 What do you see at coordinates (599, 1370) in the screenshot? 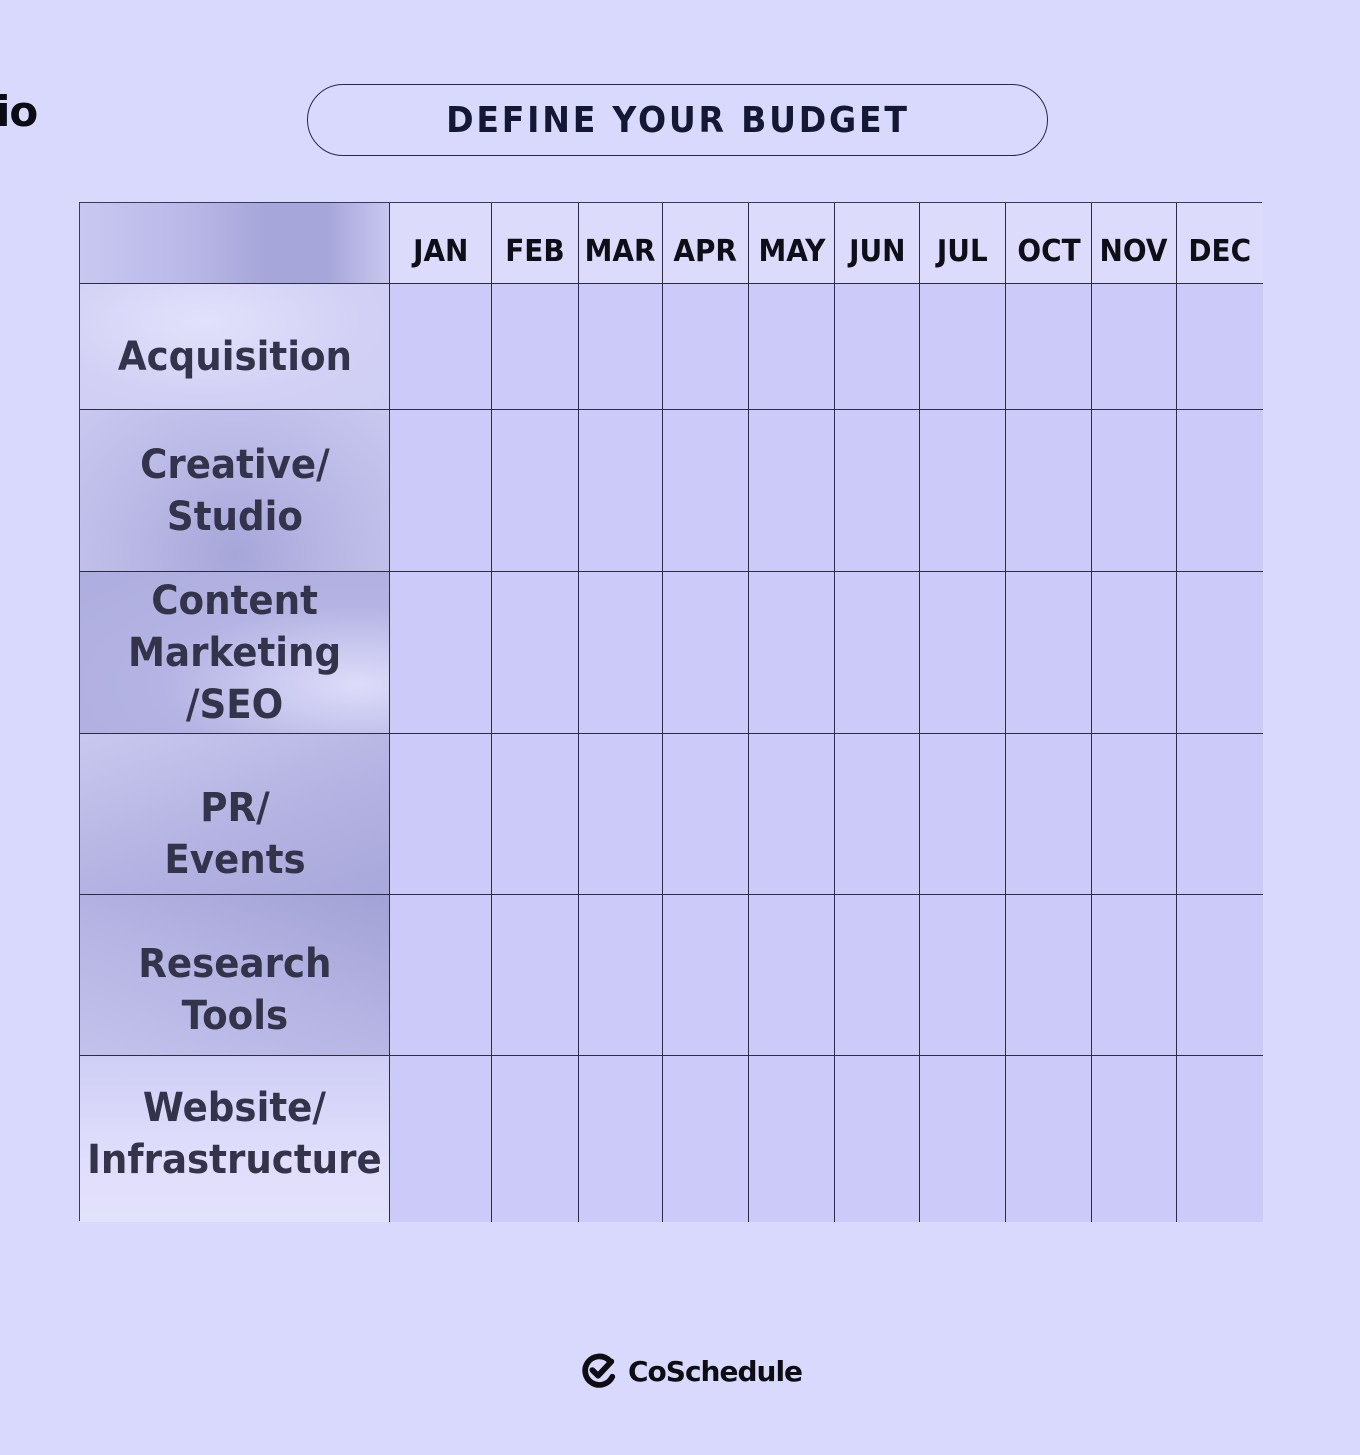
I see `coschedule-check-logo-icon` at bounding box center [599, 1370].